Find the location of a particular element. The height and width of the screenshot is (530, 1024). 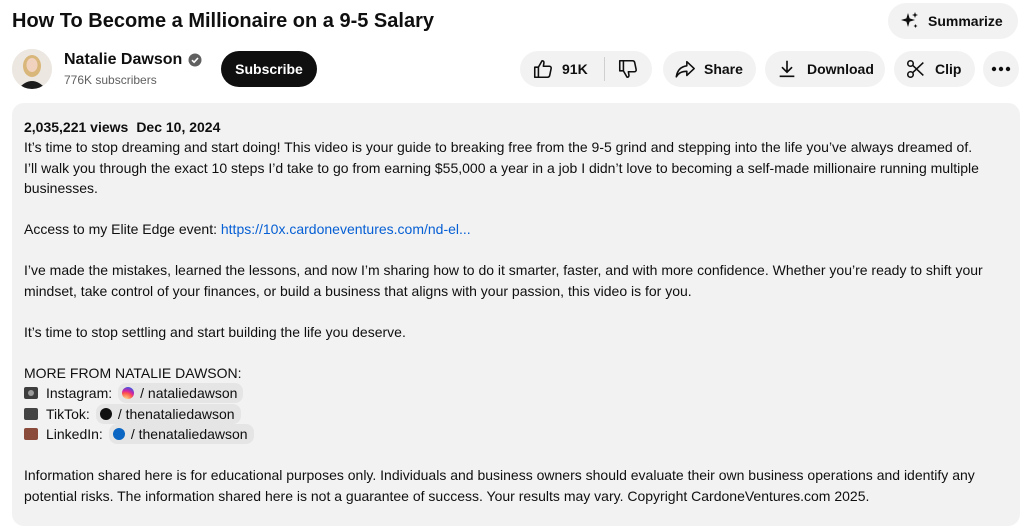

summarize-button: Summarize is located at coordinates (953, 21).